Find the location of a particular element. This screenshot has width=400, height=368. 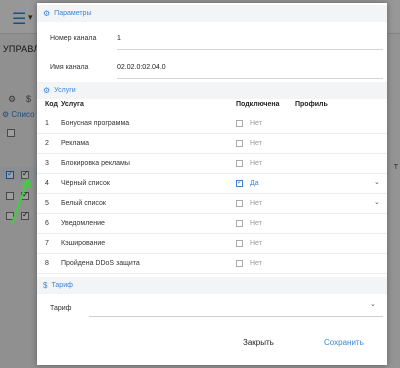

column-profile: Профиль is located at coordinates (311, 104).